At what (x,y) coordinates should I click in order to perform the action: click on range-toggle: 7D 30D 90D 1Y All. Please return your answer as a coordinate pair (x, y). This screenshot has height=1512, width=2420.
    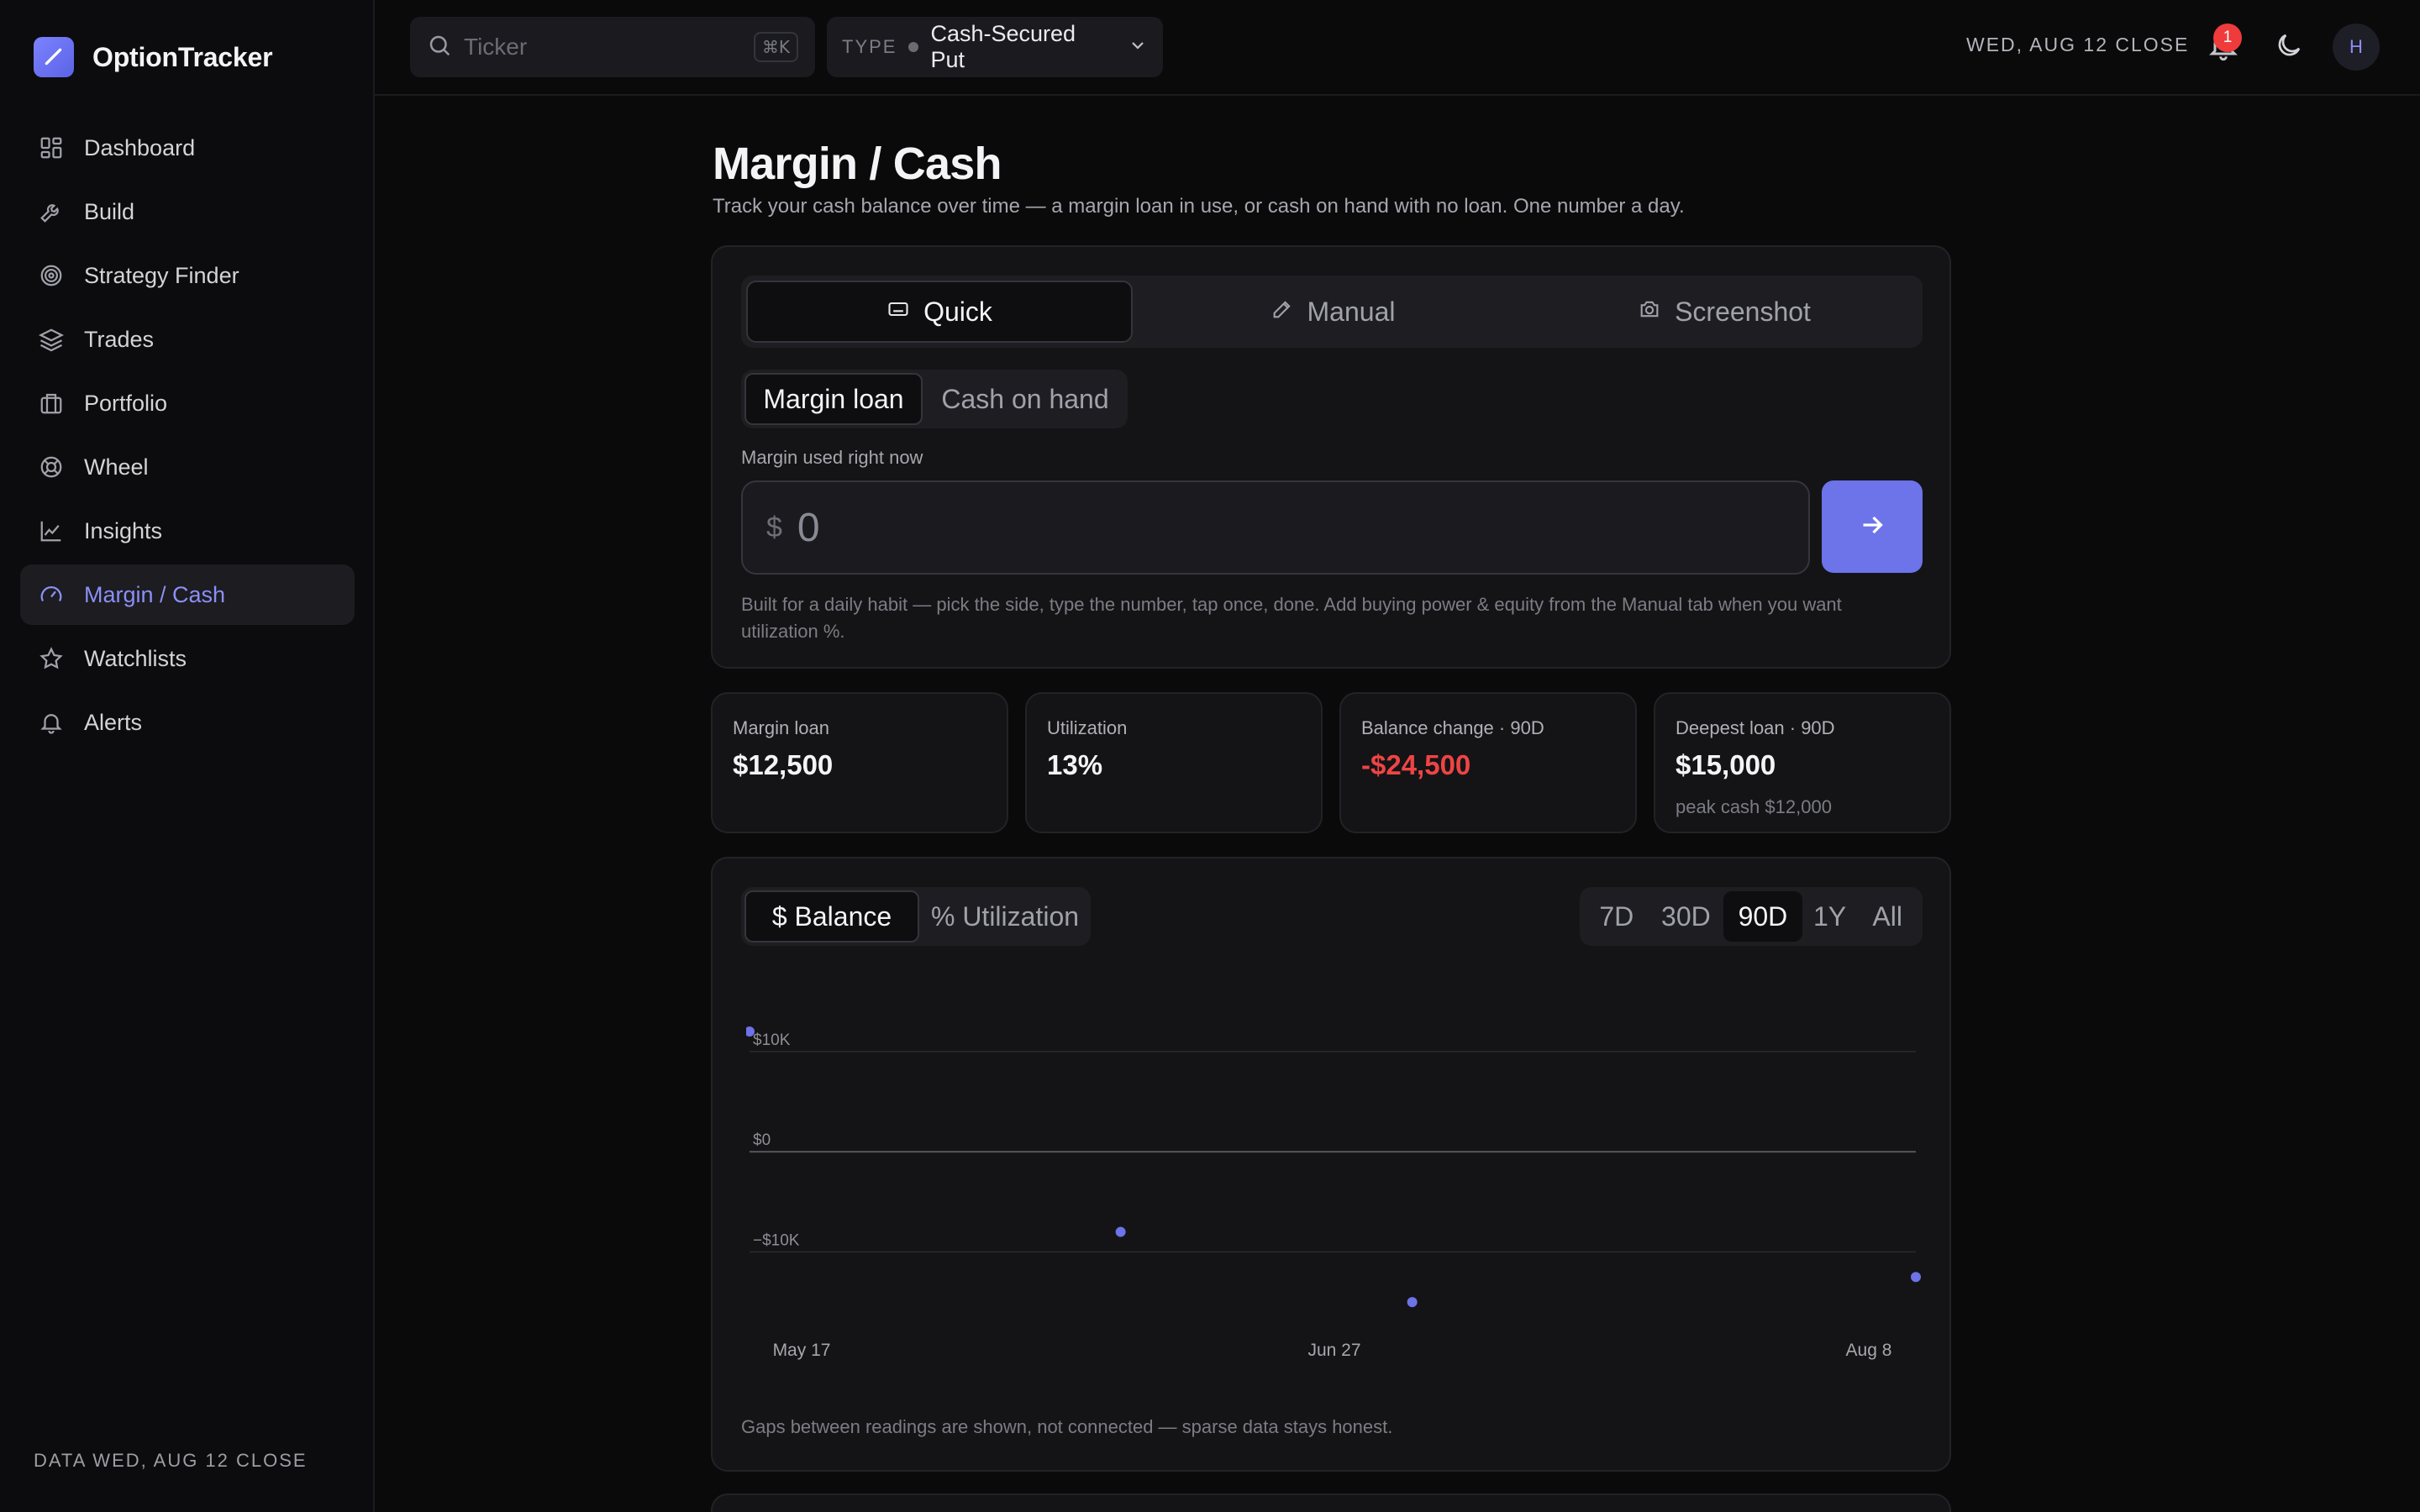
    Looking at the image, I should click on (1751, 916).